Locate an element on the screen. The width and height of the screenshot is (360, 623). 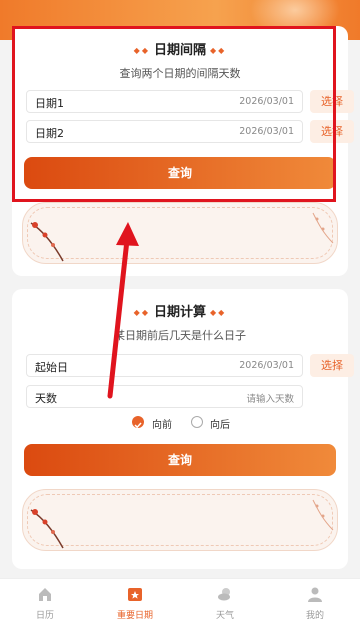
bottom-tab-bar: 日历 重要日期 天气 我的 is located at coordinates (180, 600).